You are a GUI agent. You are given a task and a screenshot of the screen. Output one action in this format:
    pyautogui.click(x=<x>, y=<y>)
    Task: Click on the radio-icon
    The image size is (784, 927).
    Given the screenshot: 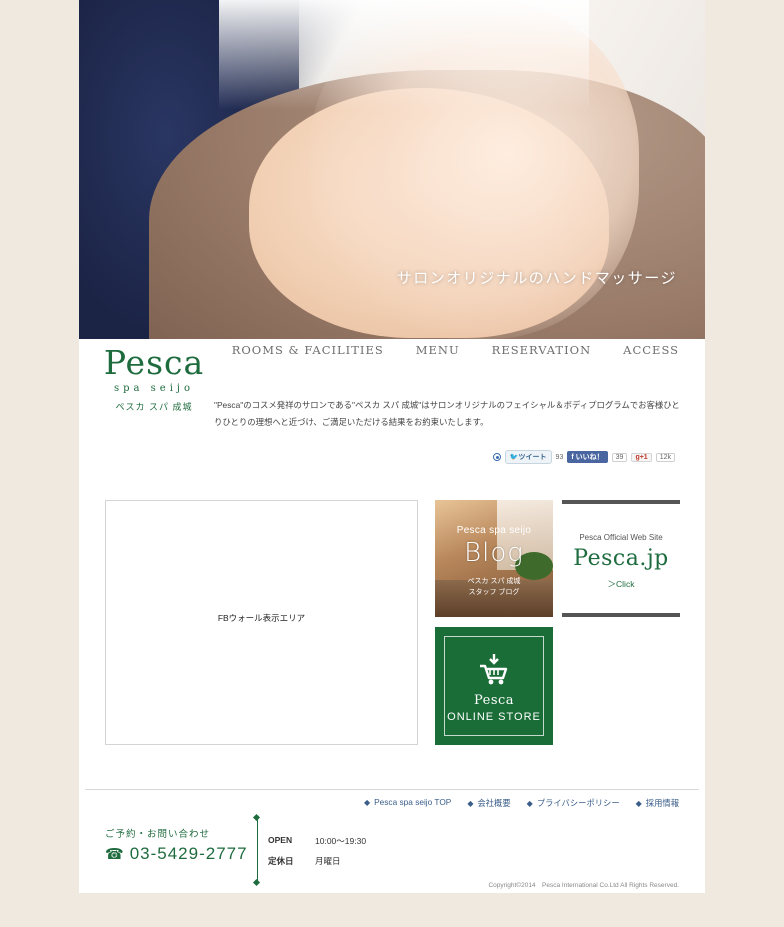 What is the action you would take?
    pyautogui.click(x=496, y=457)
    